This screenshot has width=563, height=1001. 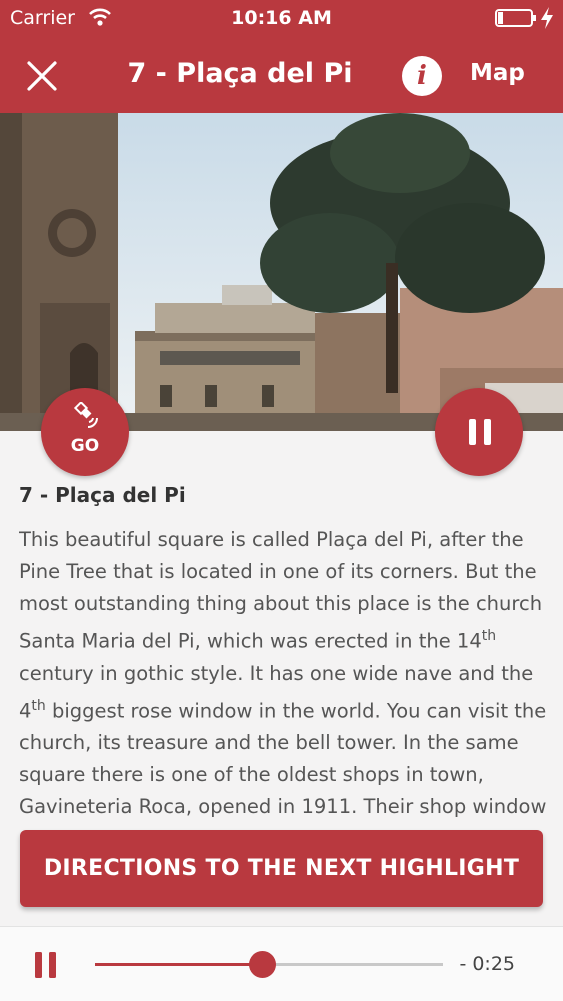 What do you see at coordinates (179, 964) in the screenshot?
I see `progress-fill` at bounding box center [179, 964].